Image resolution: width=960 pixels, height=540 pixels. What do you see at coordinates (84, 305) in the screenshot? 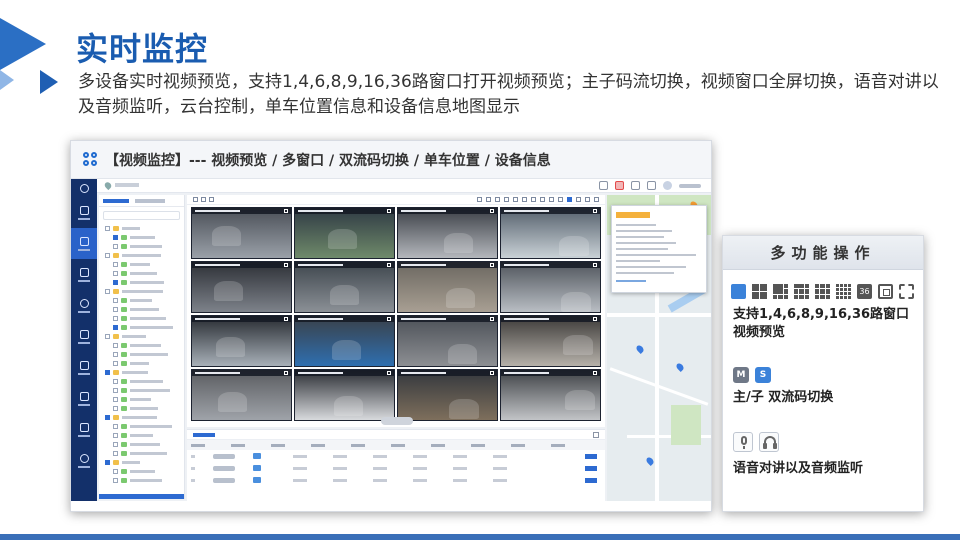
I see `nav-item-alarm` at bounding box center [84, 305].